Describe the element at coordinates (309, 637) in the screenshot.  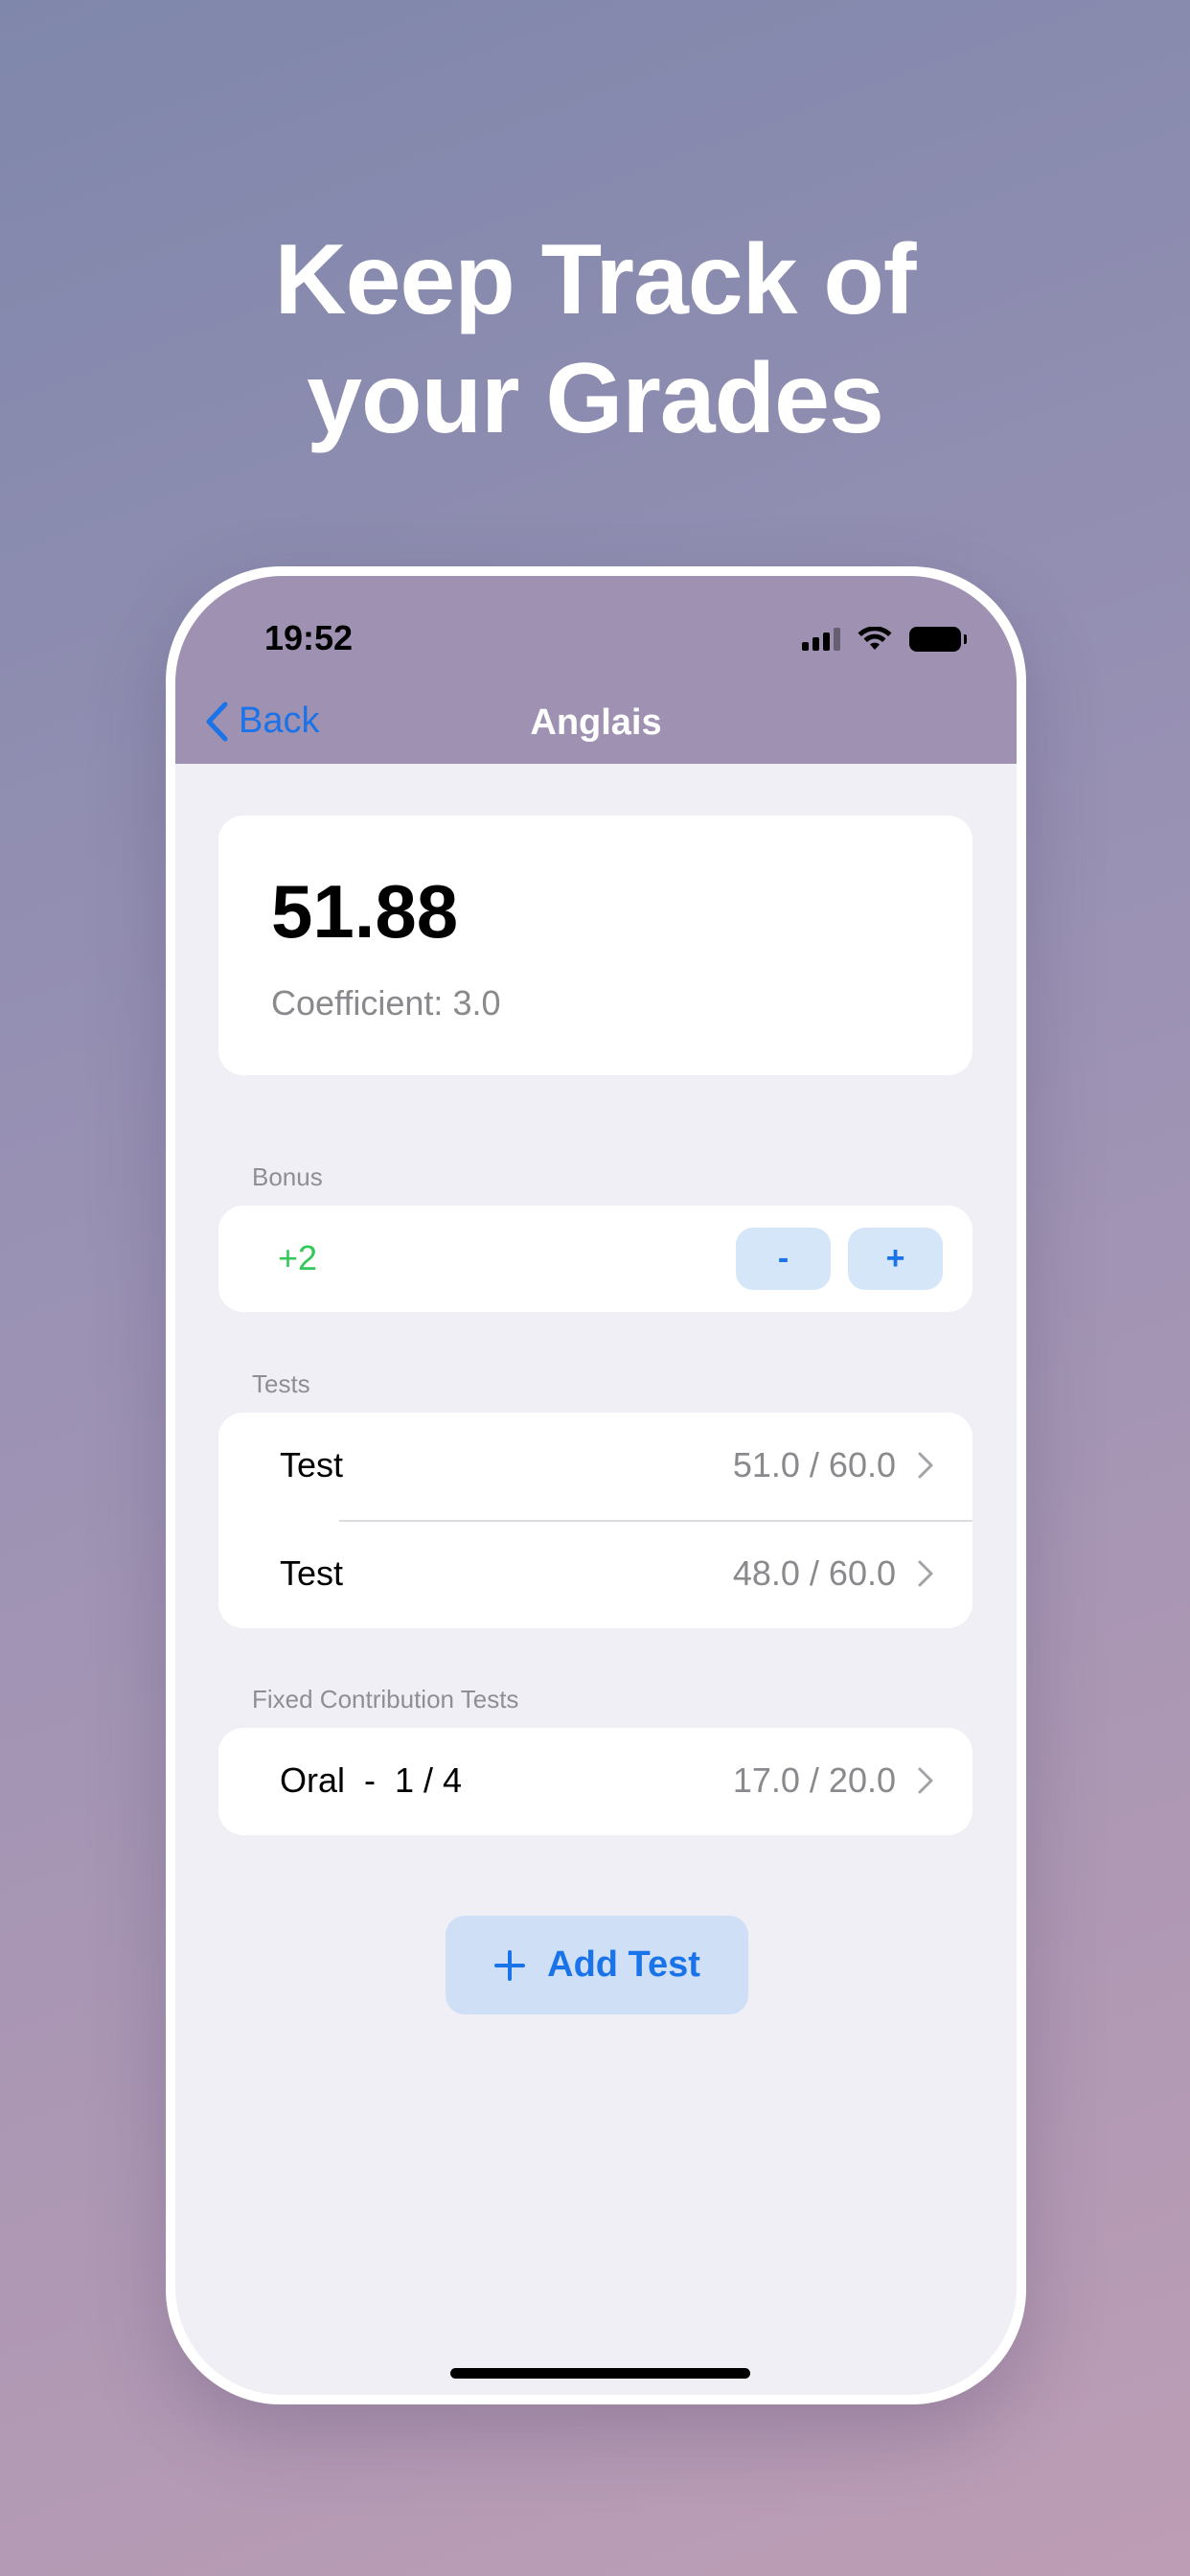
I see `status-time: 19:52` at that location.